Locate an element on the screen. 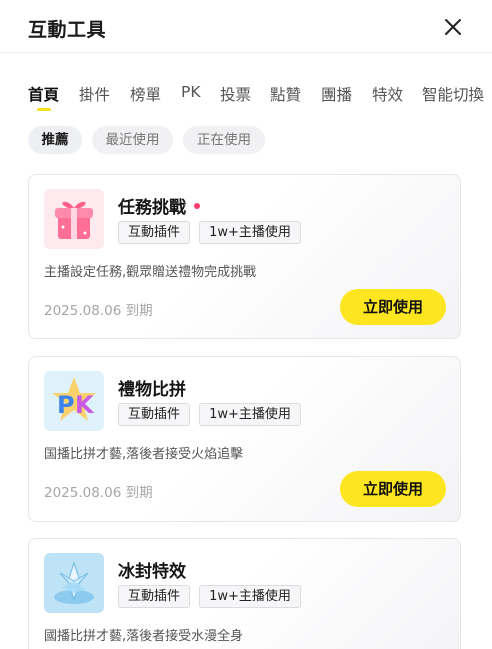 Image resolution: width=492 pixels, height=649 pixels. panel-title: 互動工具 is located at coordinates (67, 30).